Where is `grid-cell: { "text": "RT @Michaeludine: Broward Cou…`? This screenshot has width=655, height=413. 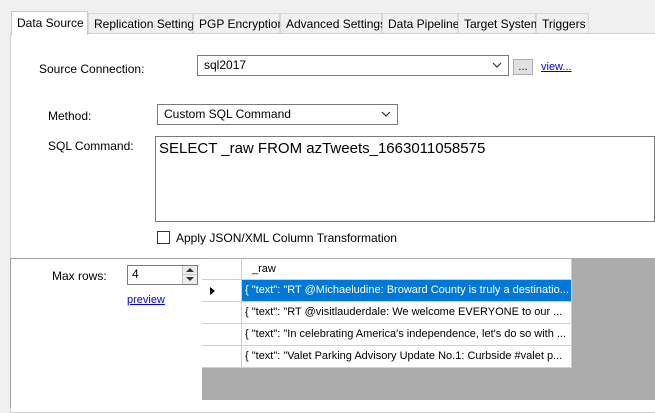 grid-cell: { "text": "RT @Michaeludine: Broward Cou… is located at coordinates (407, 291).